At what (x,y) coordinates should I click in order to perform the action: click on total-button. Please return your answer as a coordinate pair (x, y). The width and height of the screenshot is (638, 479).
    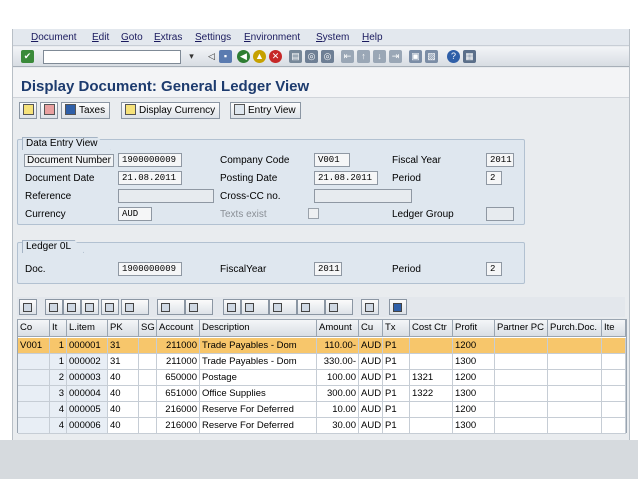
    Looking at the image, I should click on (171, 307).